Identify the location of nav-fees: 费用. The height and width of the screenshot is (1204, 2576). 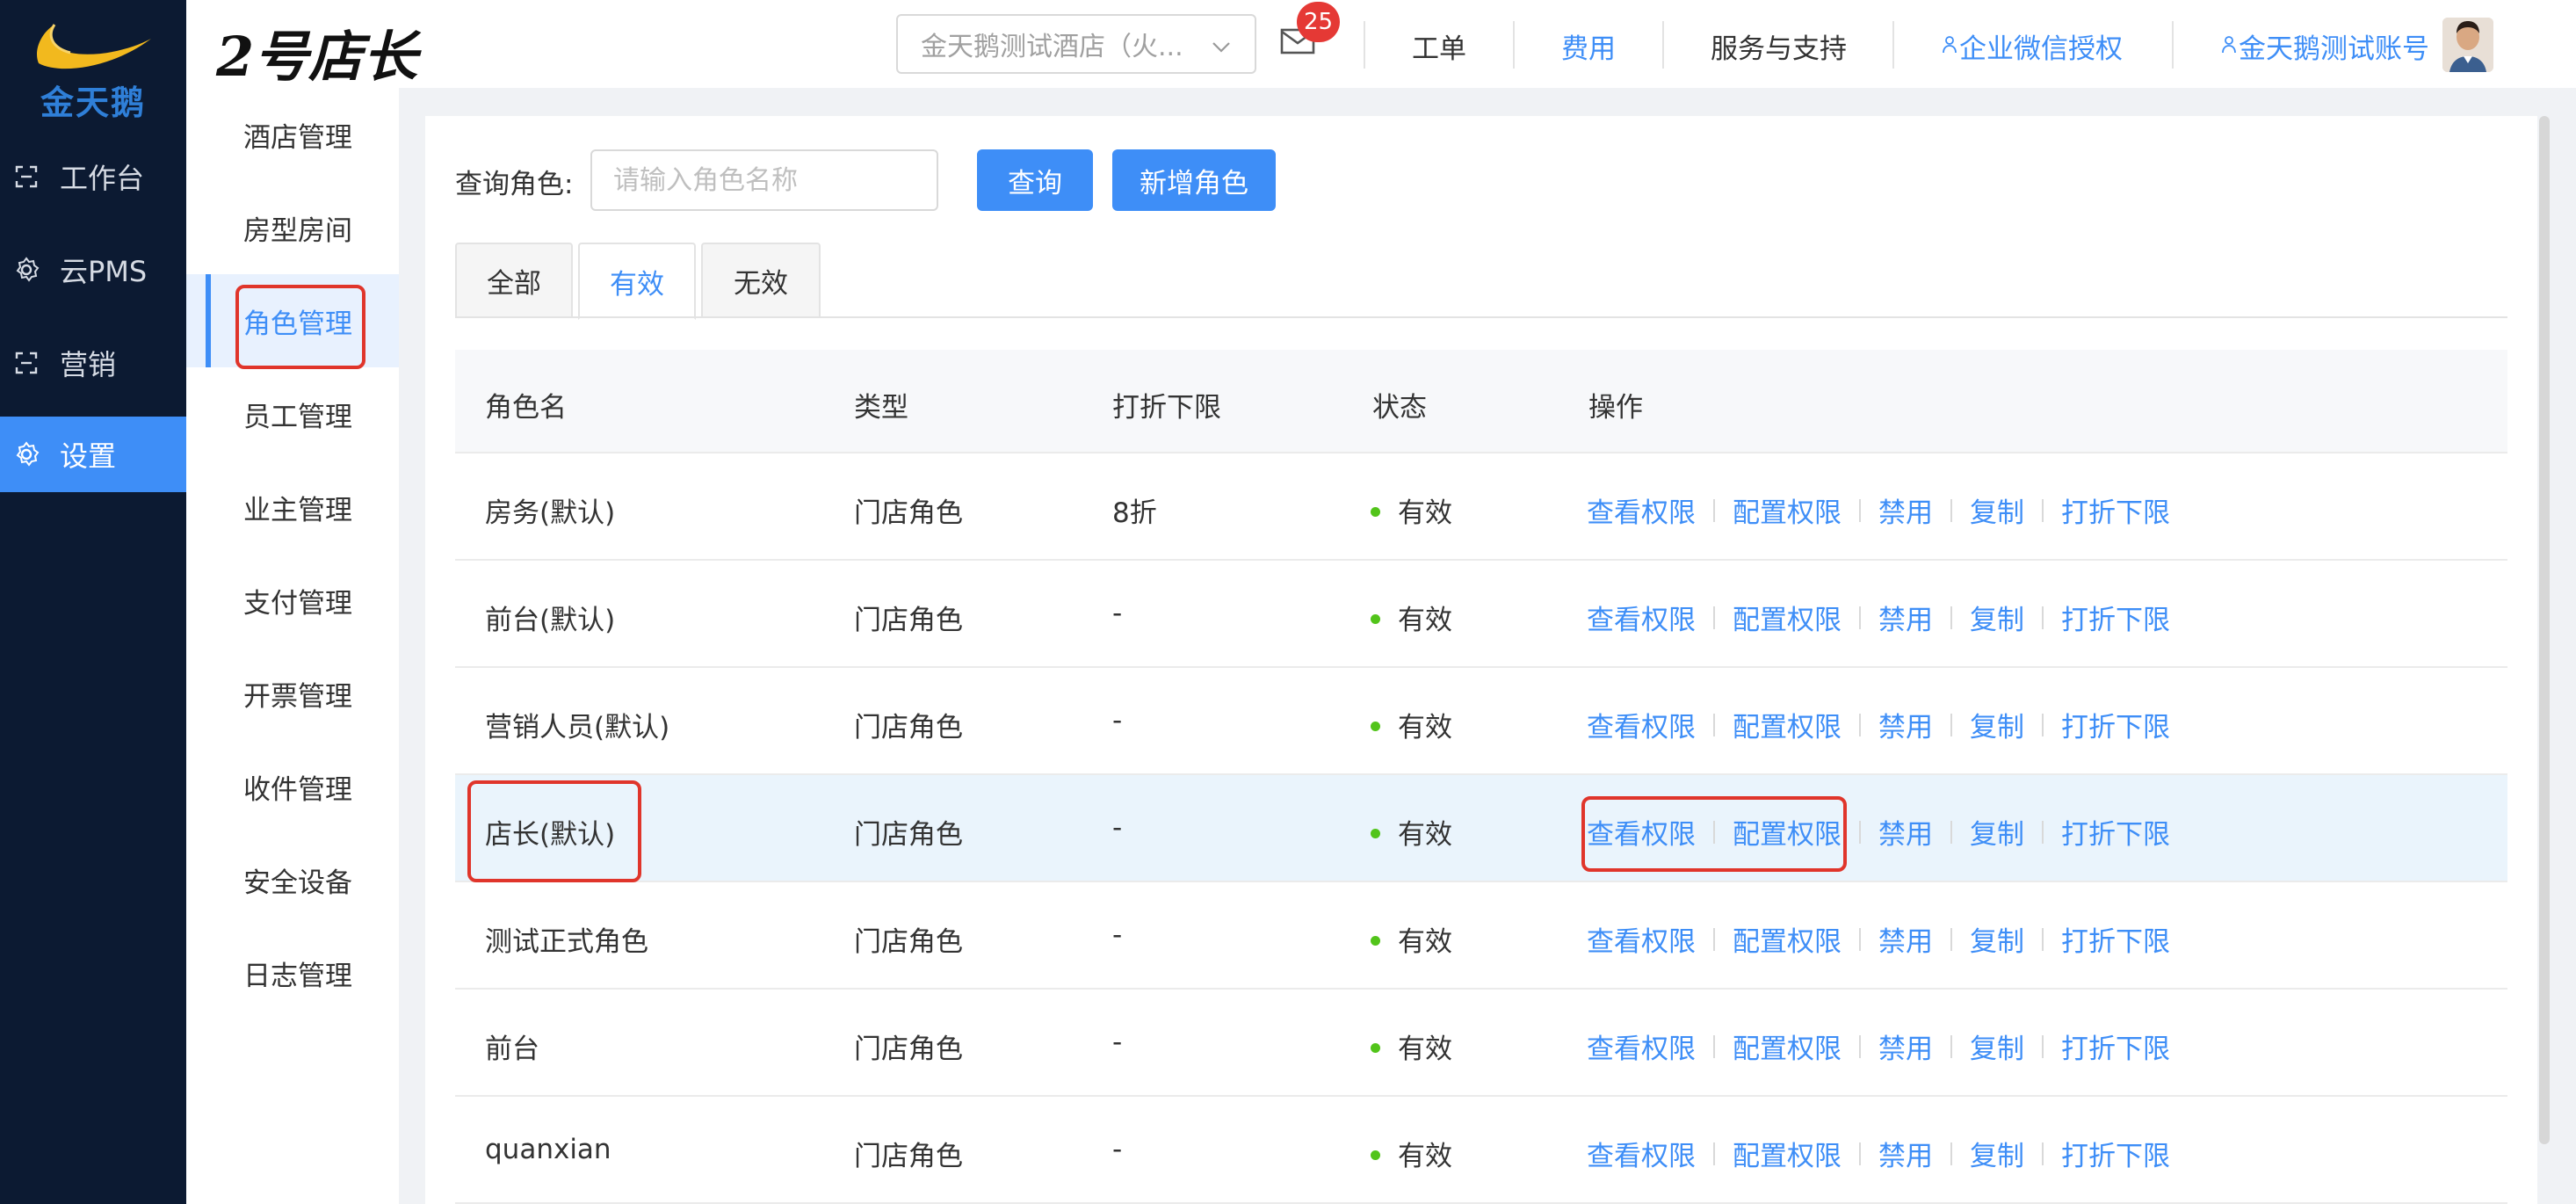
(1588, 45).